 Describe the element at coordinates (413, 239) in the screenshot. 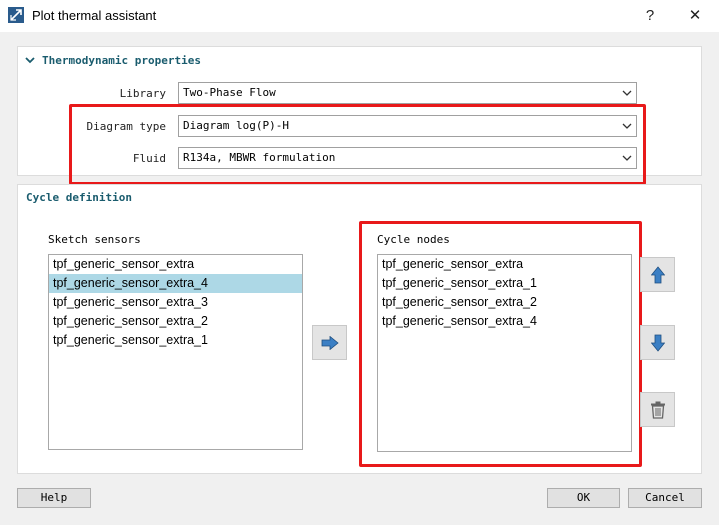

I see `cycle-nodes-label: Cycle nodes` at that location.